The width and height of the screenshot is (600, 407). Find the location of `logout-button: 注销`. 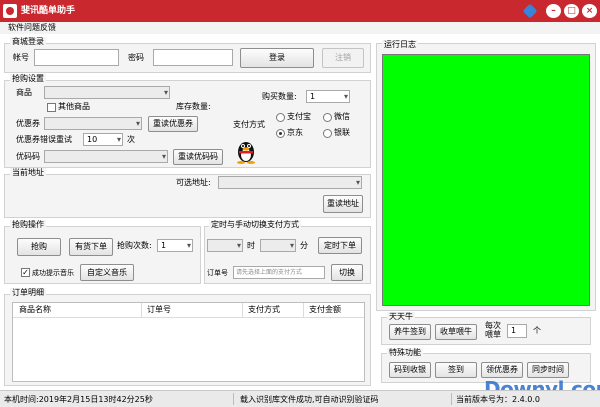

logout-button: 注销 is located at coordinates (343, 58).